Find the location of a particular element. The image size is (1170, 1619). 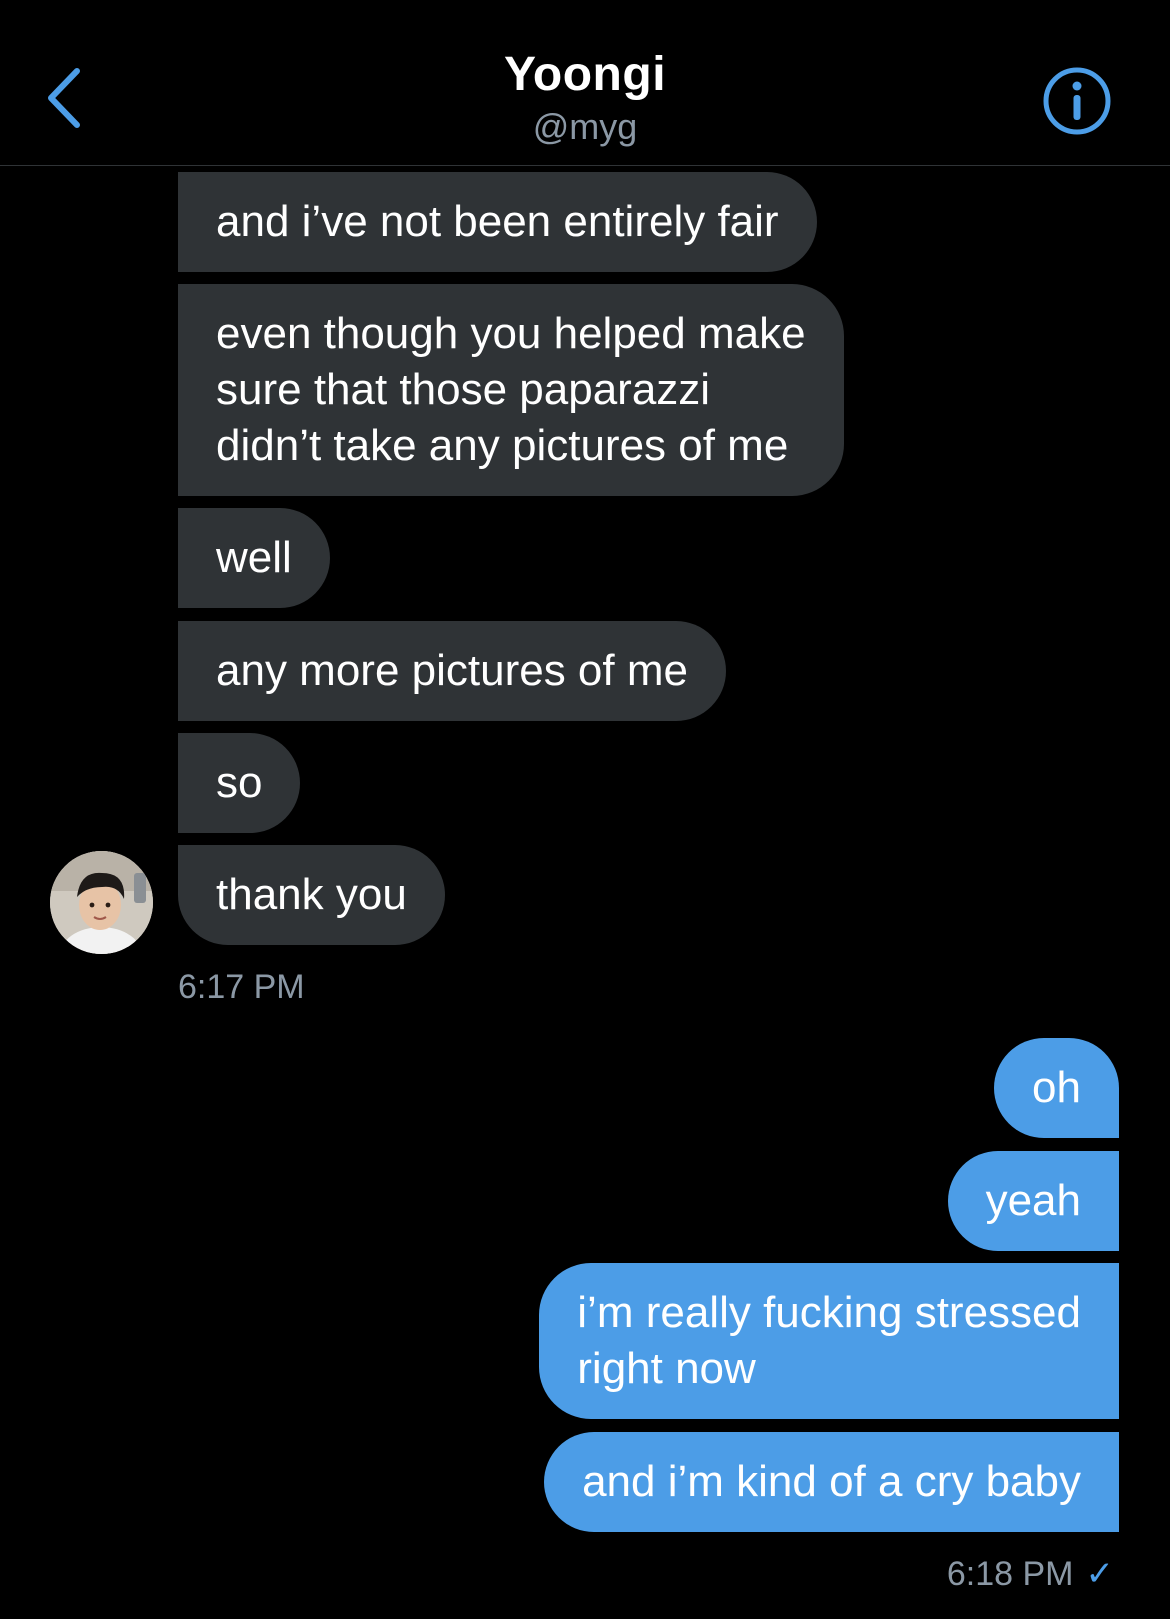

received-message: any more pictures of me is located at coordinates (452, 671).